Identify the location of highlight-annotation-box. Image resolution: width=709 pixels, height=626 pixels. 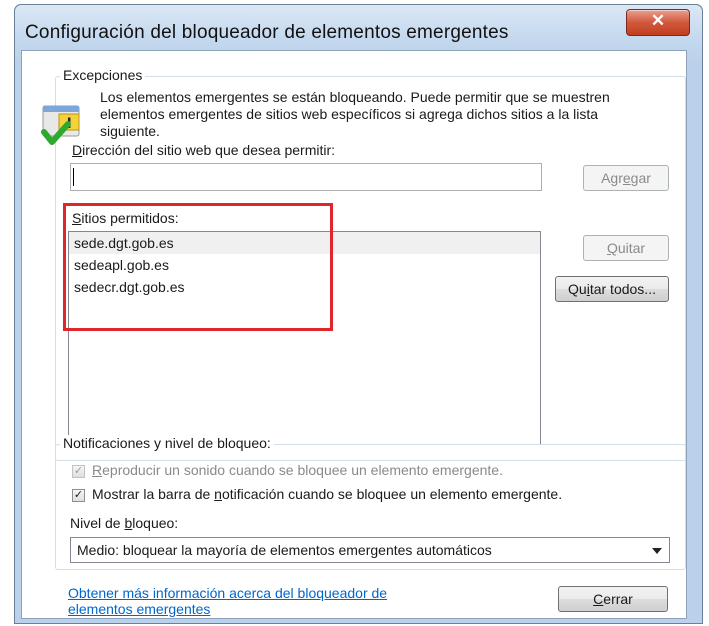
(198, 267).